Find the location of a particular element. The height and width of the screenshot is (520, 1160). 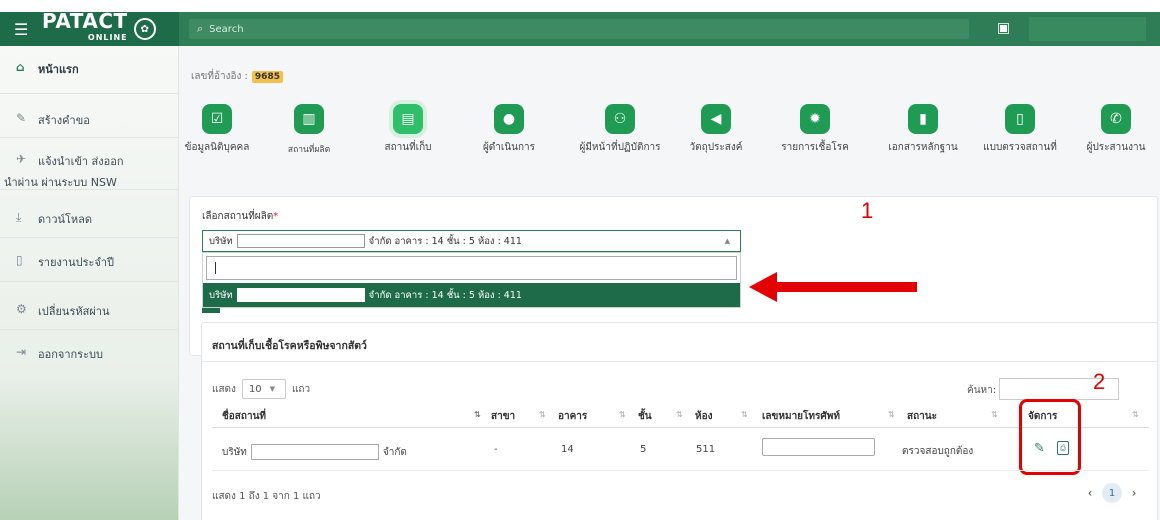

storage-table-title: สถานที่เก็บเชื้อโรคหรือพิษจากสัตว์ is located at coordinates (289, 346).